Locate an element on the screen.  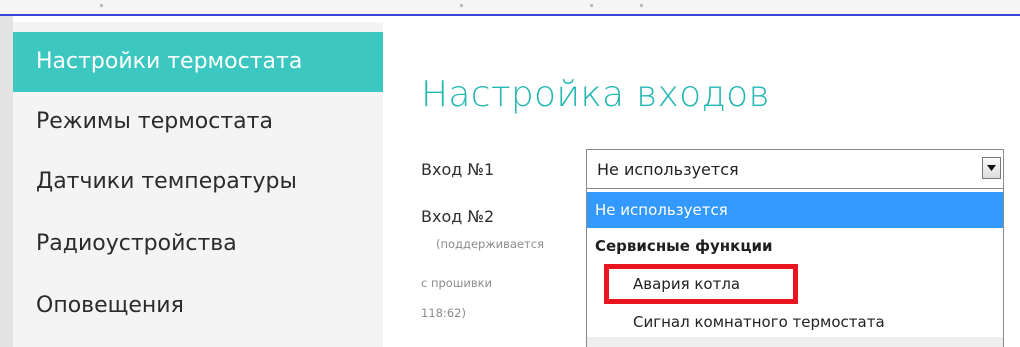
sidebar-item-label: Оповещения is located at coordinates (110, 305).